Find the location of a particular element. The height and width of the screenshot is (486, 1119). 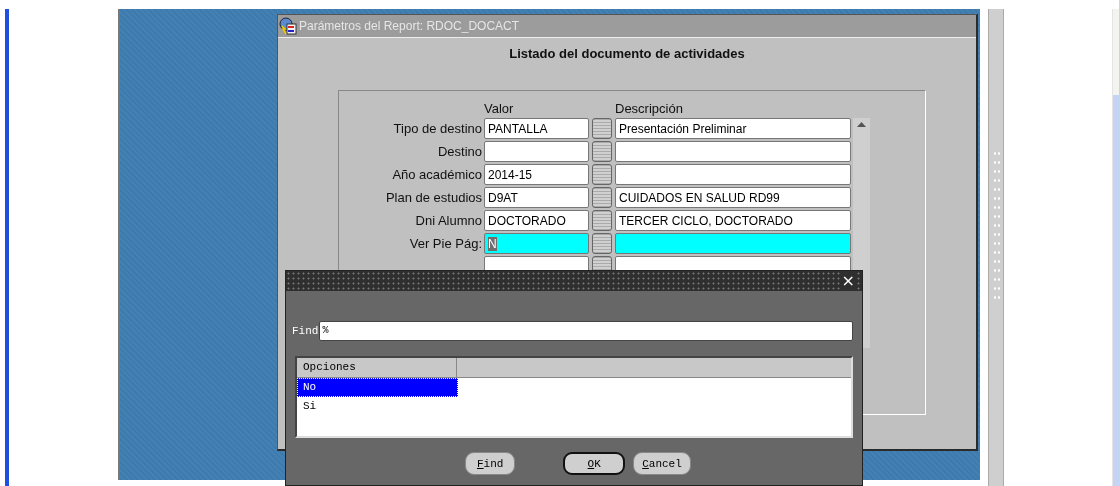

value-field is located at coordinates (536, 151).